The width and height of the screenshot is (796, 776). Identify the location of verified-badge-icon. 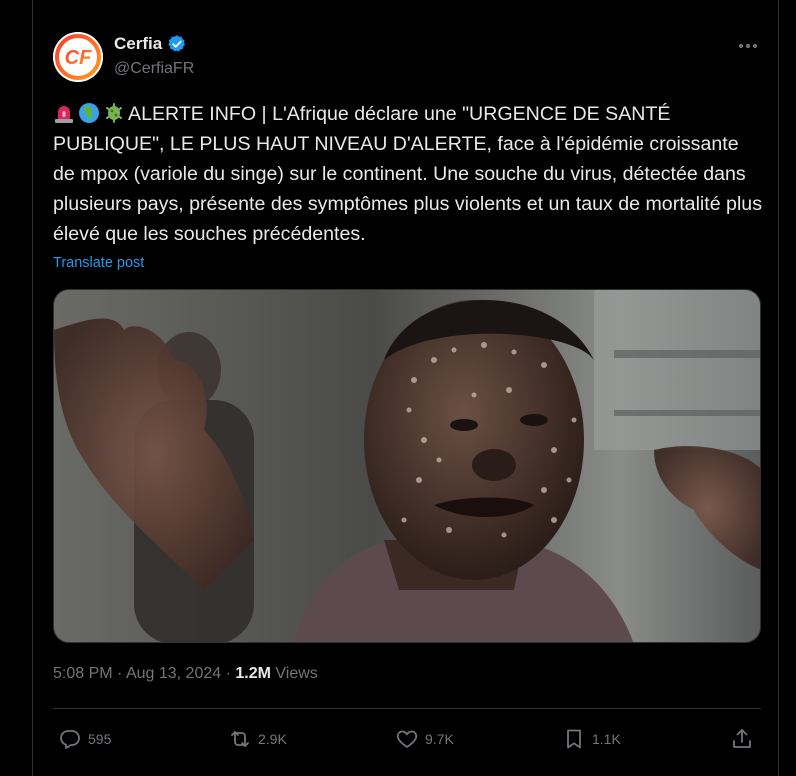
(177, 43).